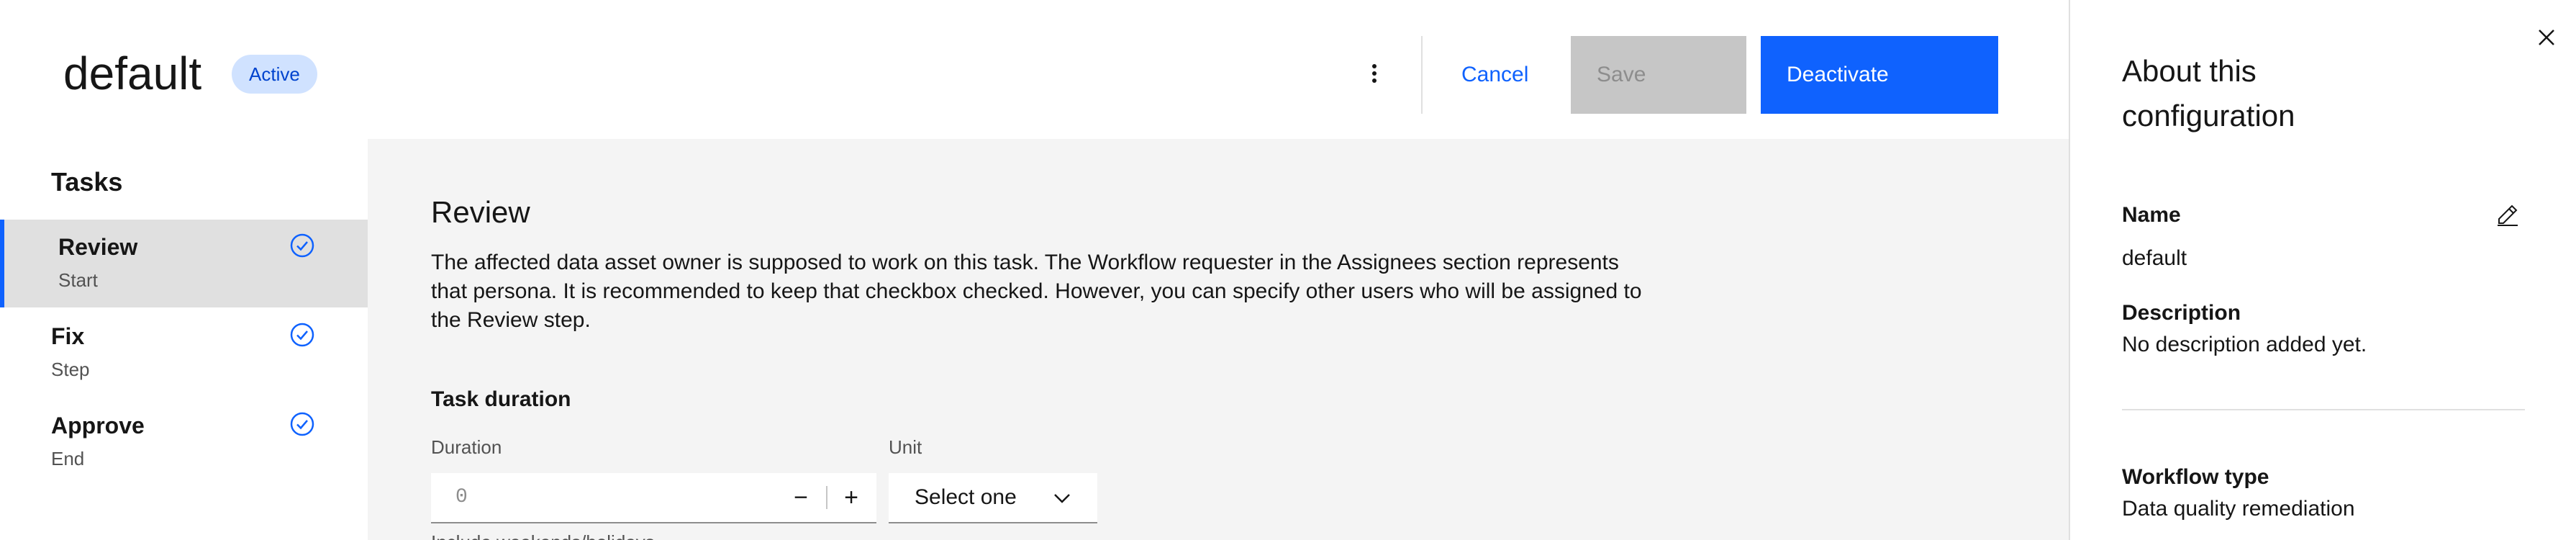  I want to click on save-button: Save, so click(1658, 75).